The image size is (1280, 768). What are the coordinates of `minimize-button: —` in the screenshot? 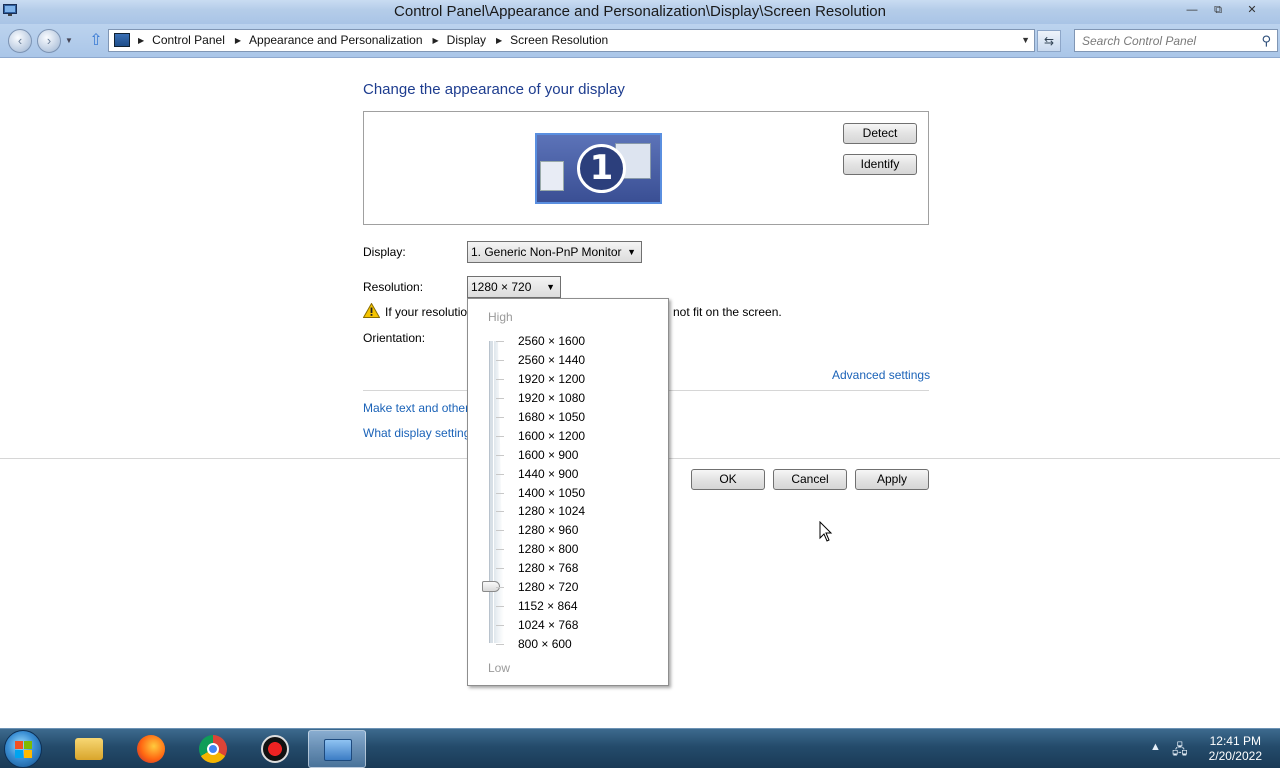 It's located at (1192, 10).